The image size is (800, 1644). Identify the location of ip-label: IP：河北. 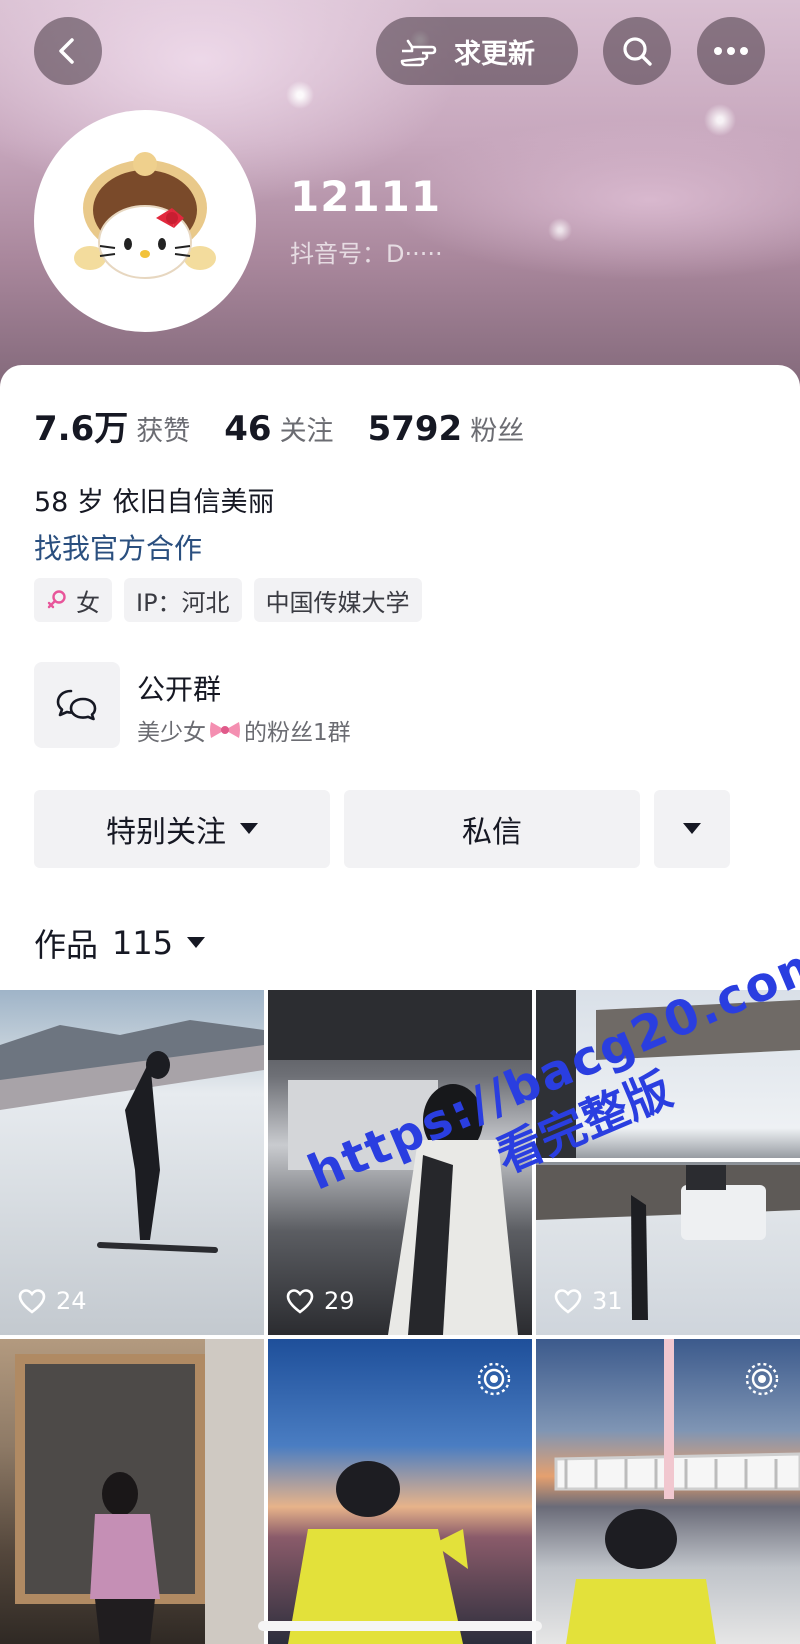
(183, 602).